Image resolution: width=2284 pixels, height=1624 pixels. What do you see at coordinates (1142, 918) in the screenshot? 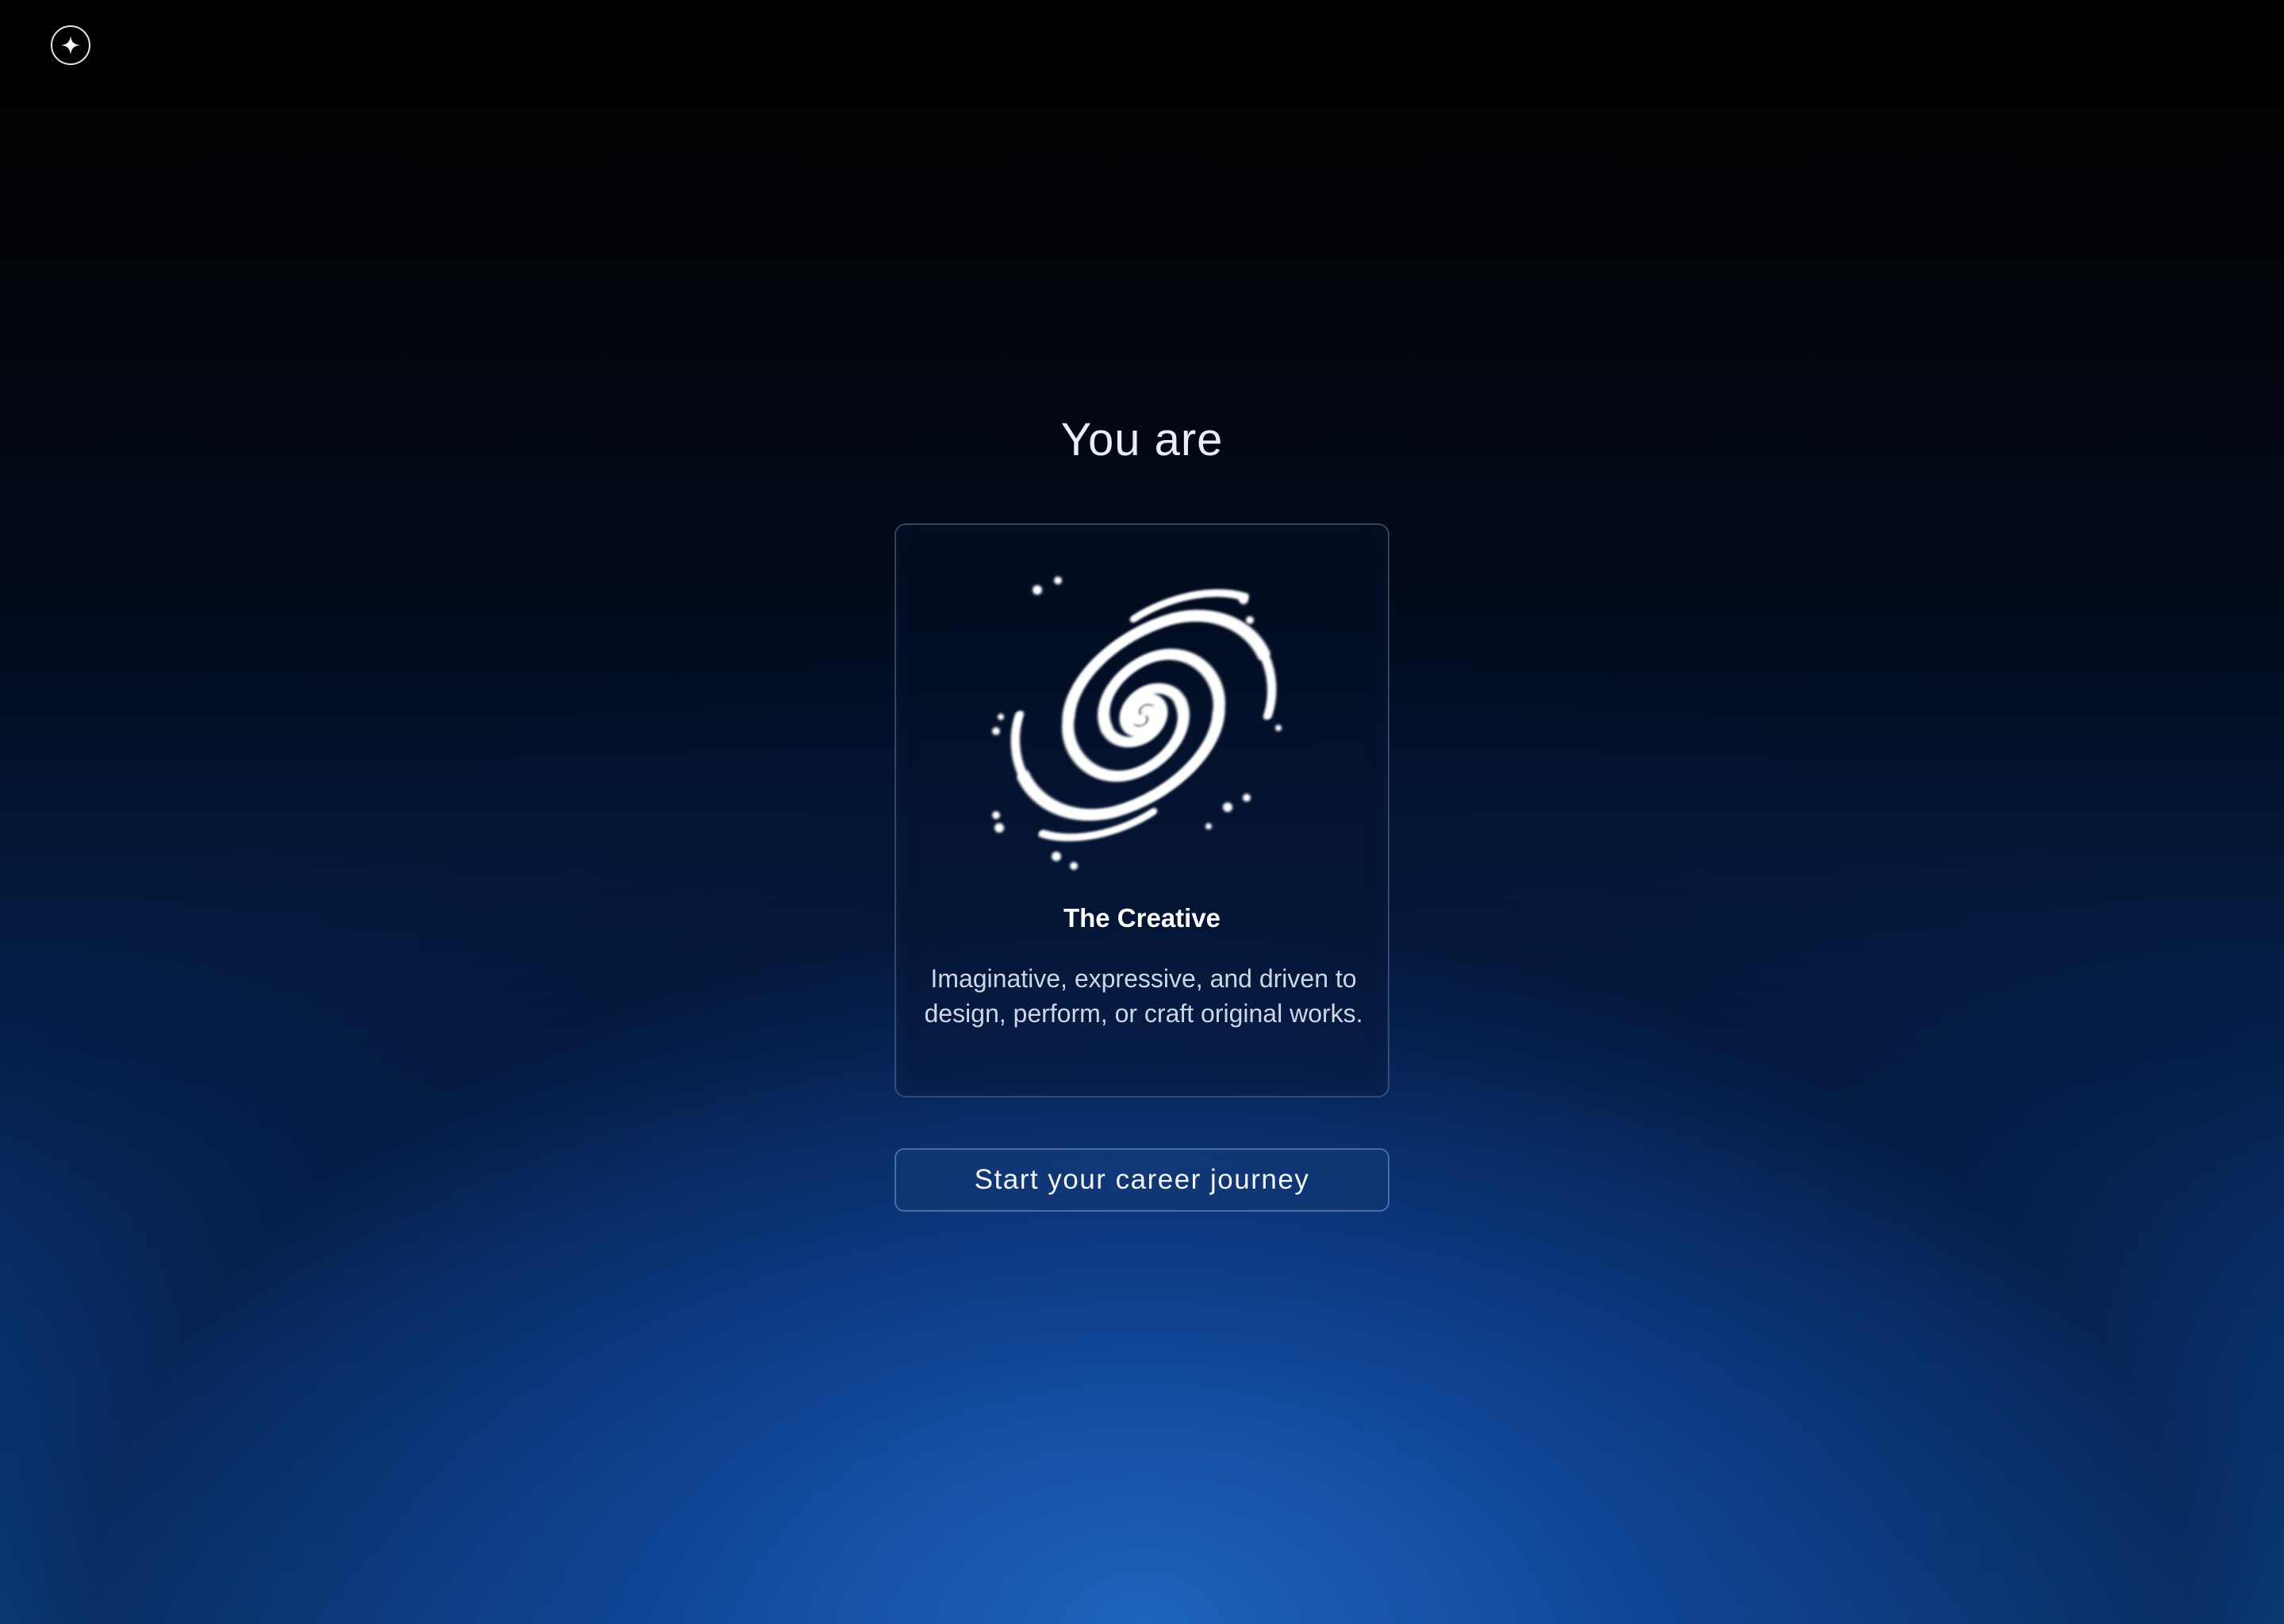
I see `persona-title: The Creative` at bounding box center [1142, 918].